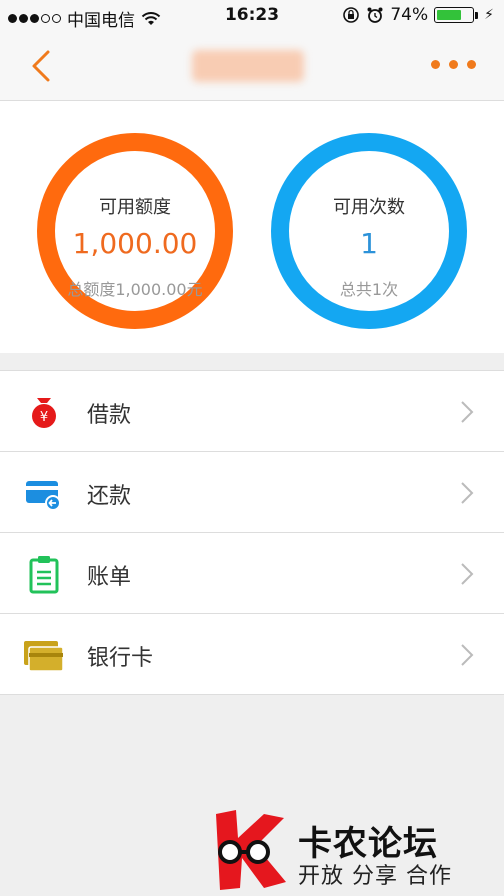 This screenshot has height=896, width=504. I want to click on charging-icon: ⚡, so click(489, 15).